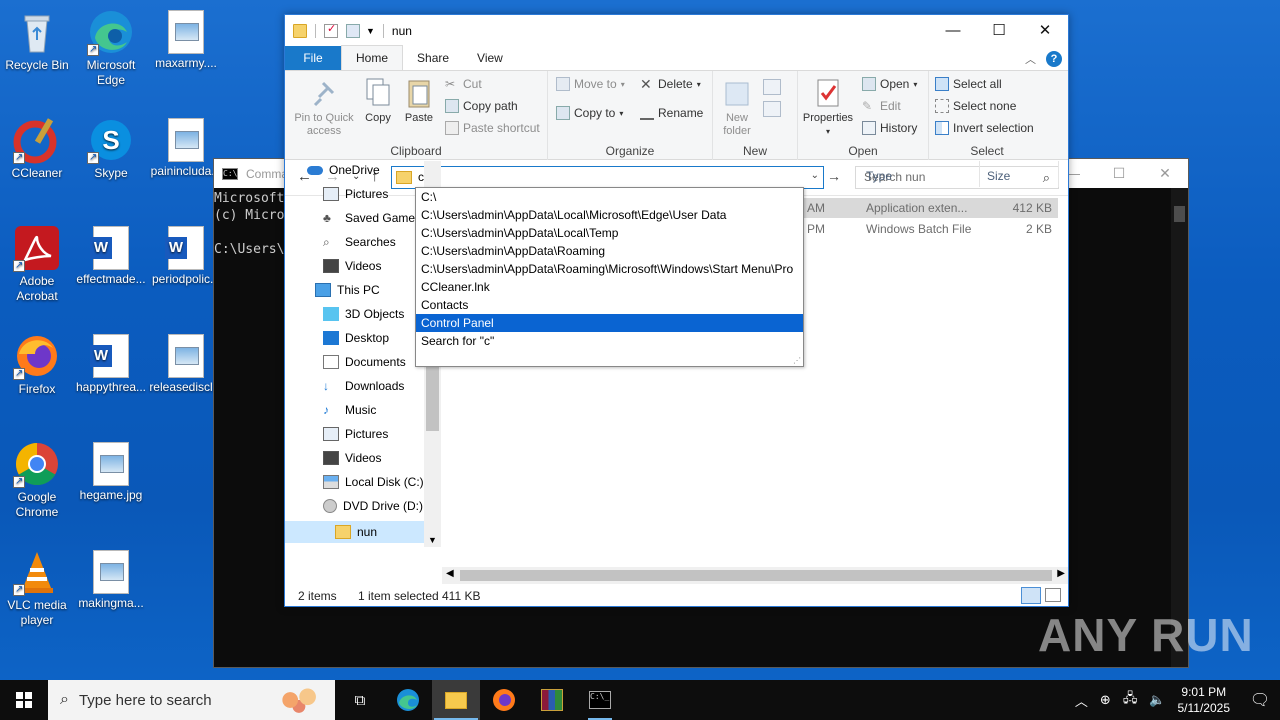 The image size is (1280, 720). I want to click on horizontal-scrollbar: ◀ ▶, so click(755, 575).